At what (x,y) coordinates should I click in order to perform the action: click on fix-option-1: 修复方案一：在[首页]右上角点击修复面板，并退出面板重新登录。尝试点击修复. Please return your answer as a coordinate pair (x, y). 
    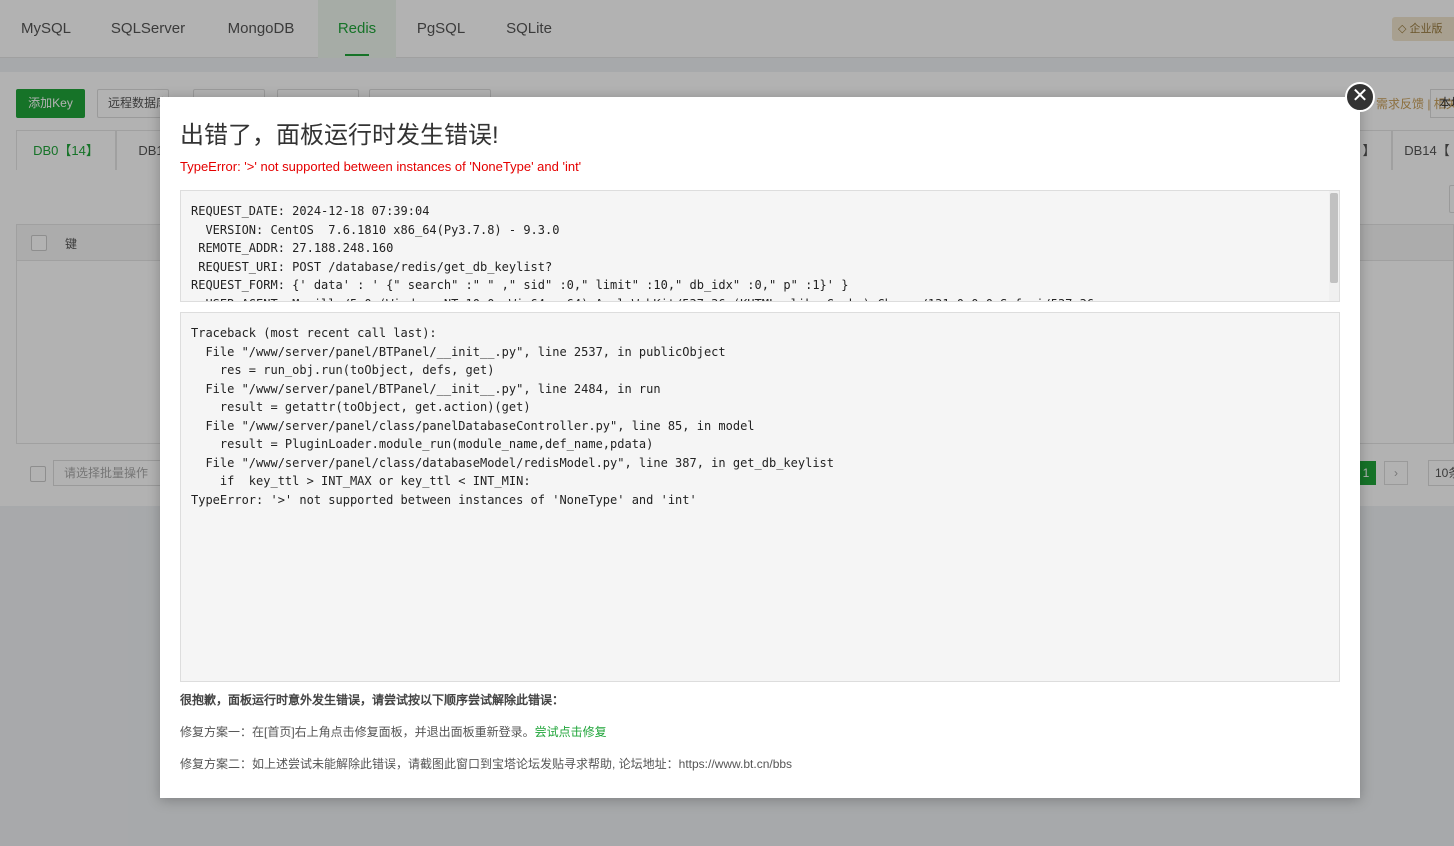
    Looking at the image, I should click on (393, 731).